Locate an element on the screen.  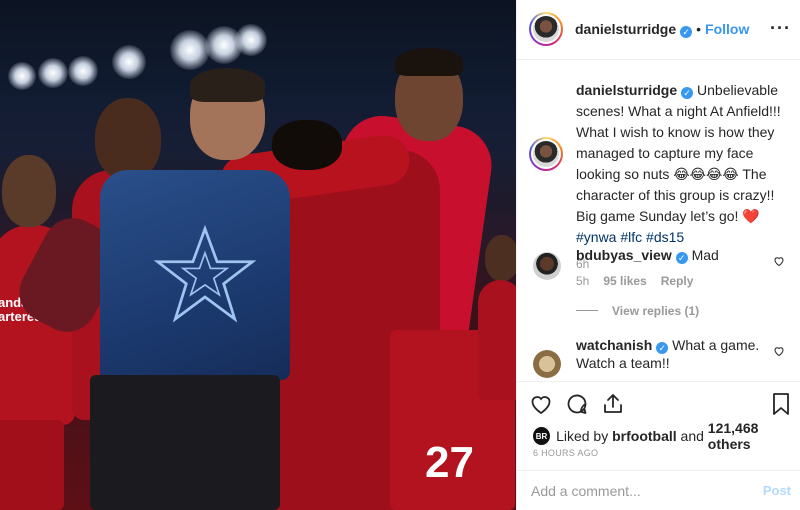
bookmark-icon is located at coordinates (781, 404).